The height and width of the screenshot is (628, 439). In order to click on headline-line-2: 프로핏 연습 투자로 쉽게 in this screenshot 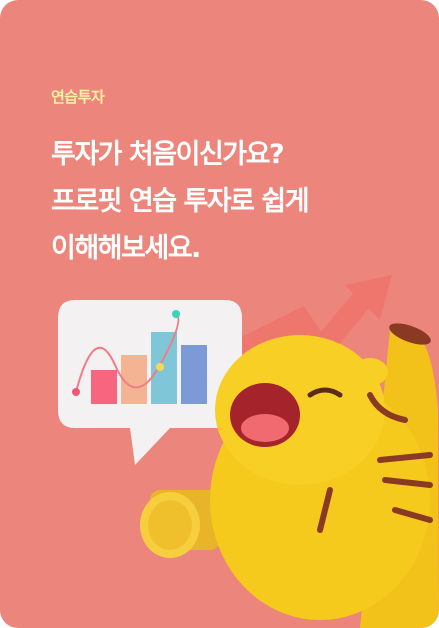, I will do `click(180, 201)`.